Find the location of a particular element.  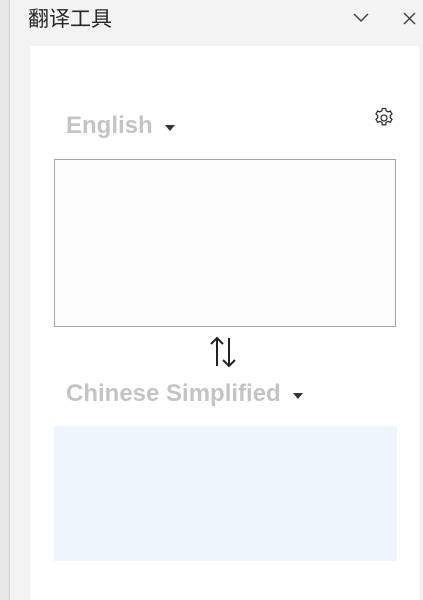

source-language-dropdown: English is located at coordinates (120, 126).